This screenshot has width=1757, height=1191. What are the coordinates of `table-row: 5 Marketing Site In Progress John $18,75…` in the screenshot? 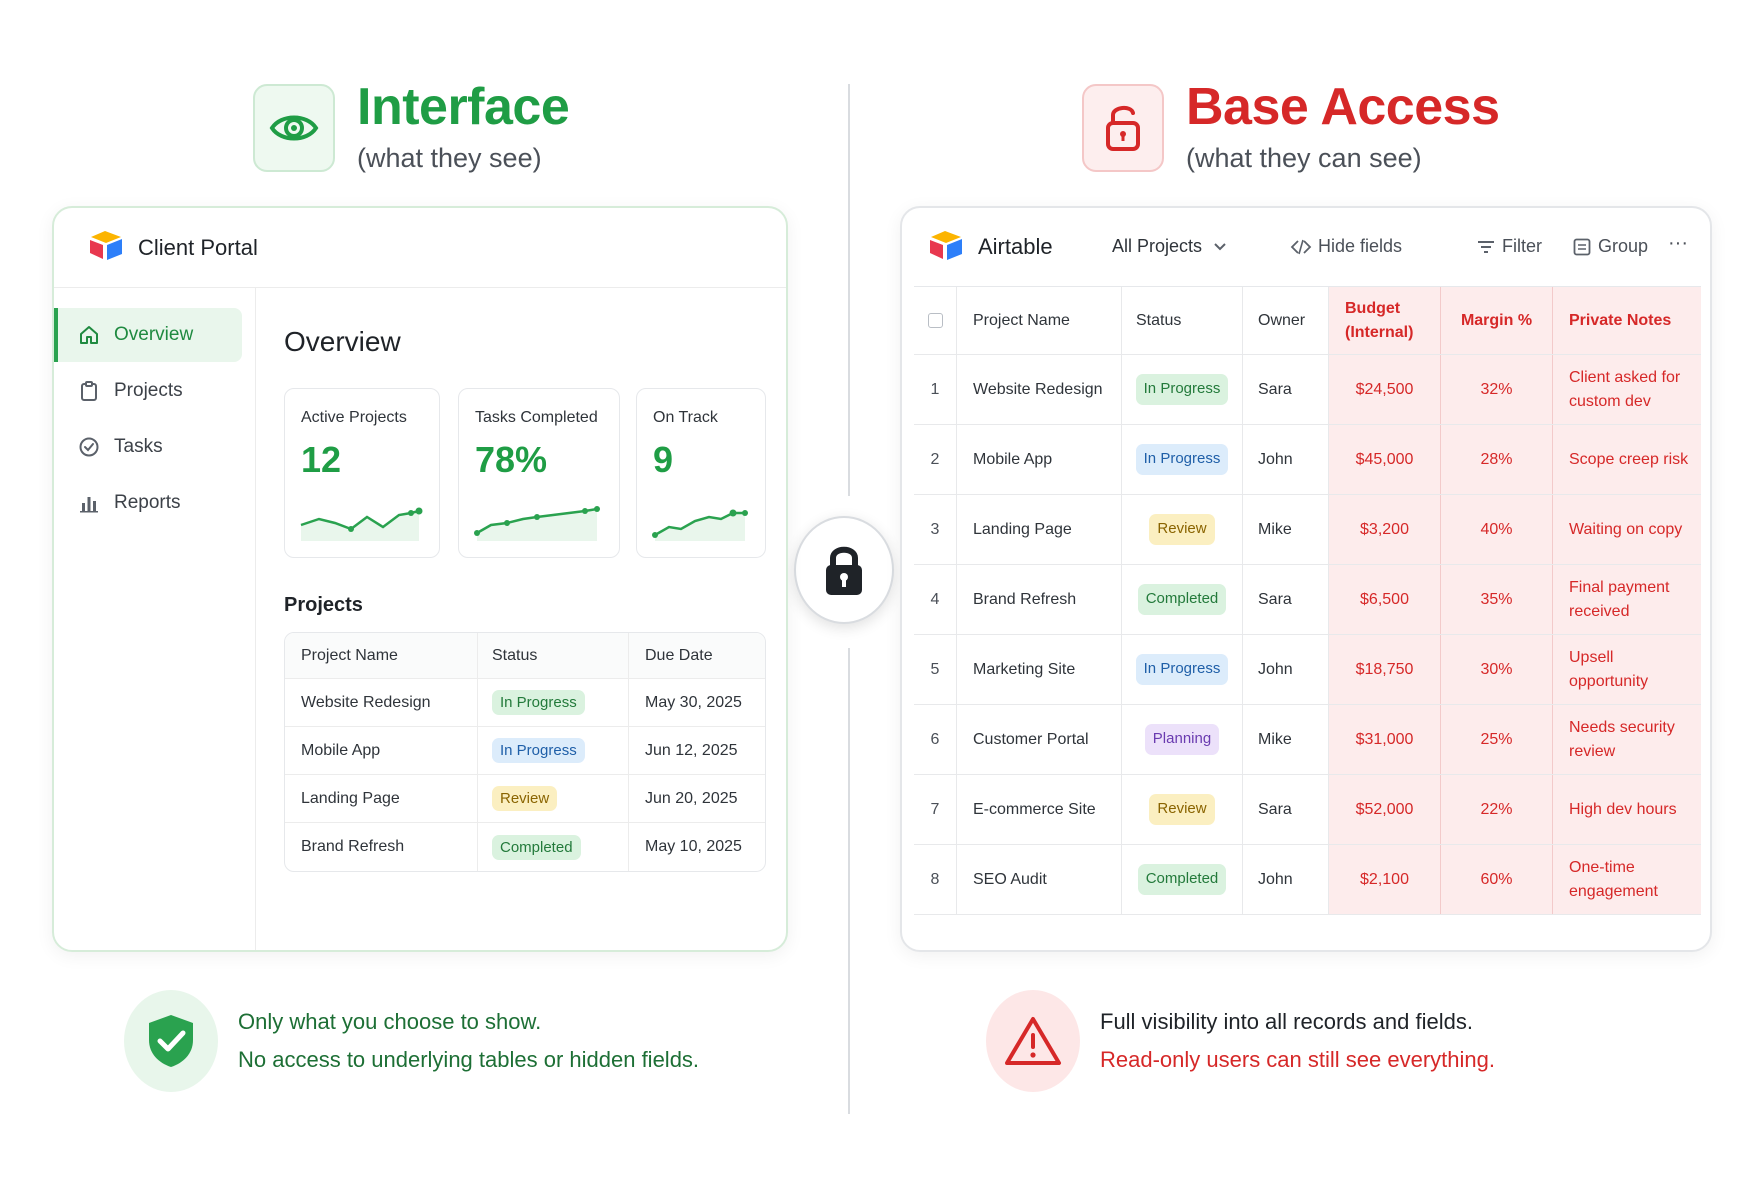 It's located at (1307, 670).